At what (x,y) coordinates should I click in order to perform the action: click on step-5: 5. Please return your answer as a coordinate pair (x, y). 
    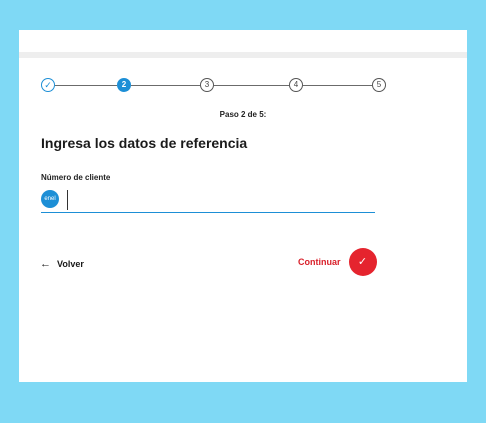
    Looking at the image, I should click on (379, 85).